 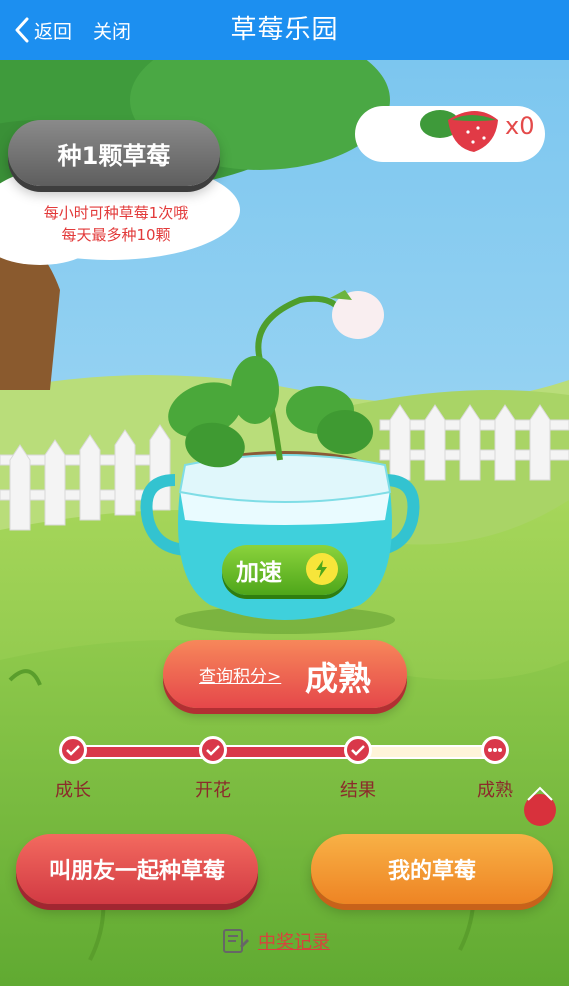 What do you see at coordinates (285, 674) in the screenshot?
I see `status-pill: 查询积分> 成熟` at bounding box center [285, 674].